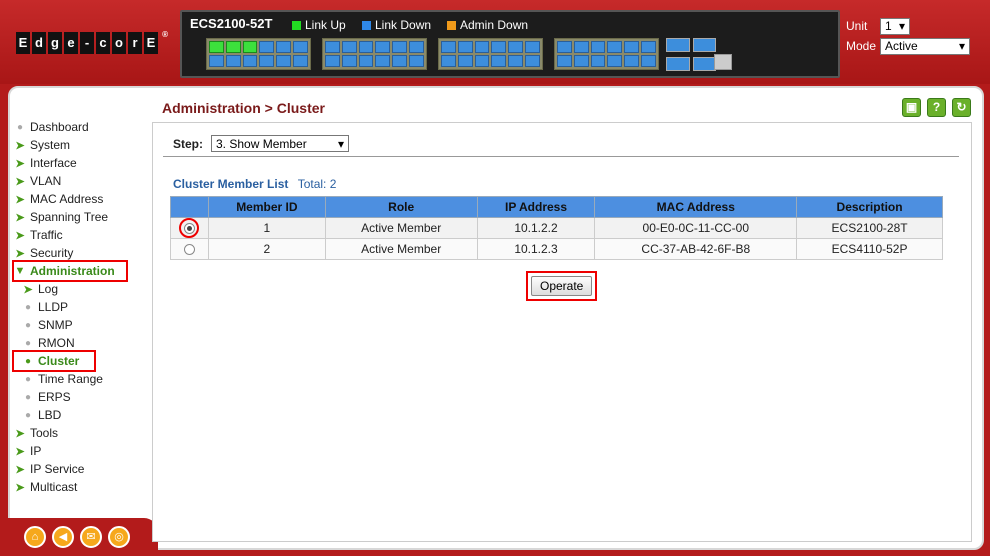  Describe the element at coordinates (79, 163) in the screenshot. I see `sidebar-item-interface: ➤ Interface` at that location.